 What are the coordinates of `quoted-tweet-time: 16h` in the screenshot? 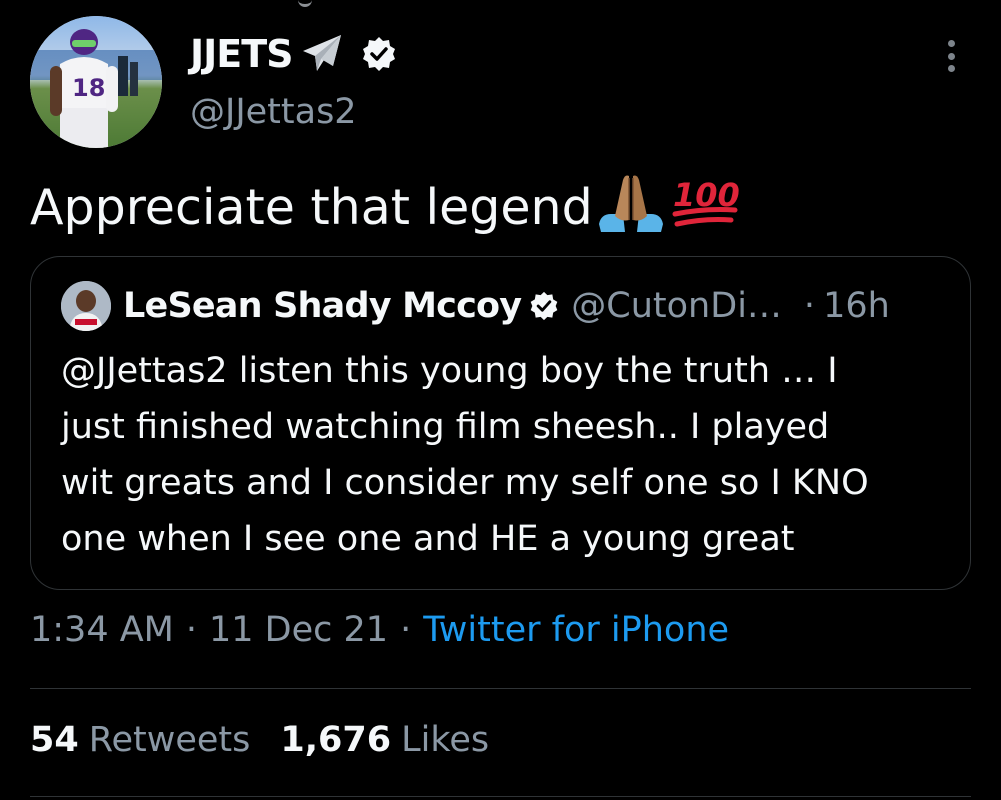 It's located at (856, 306).